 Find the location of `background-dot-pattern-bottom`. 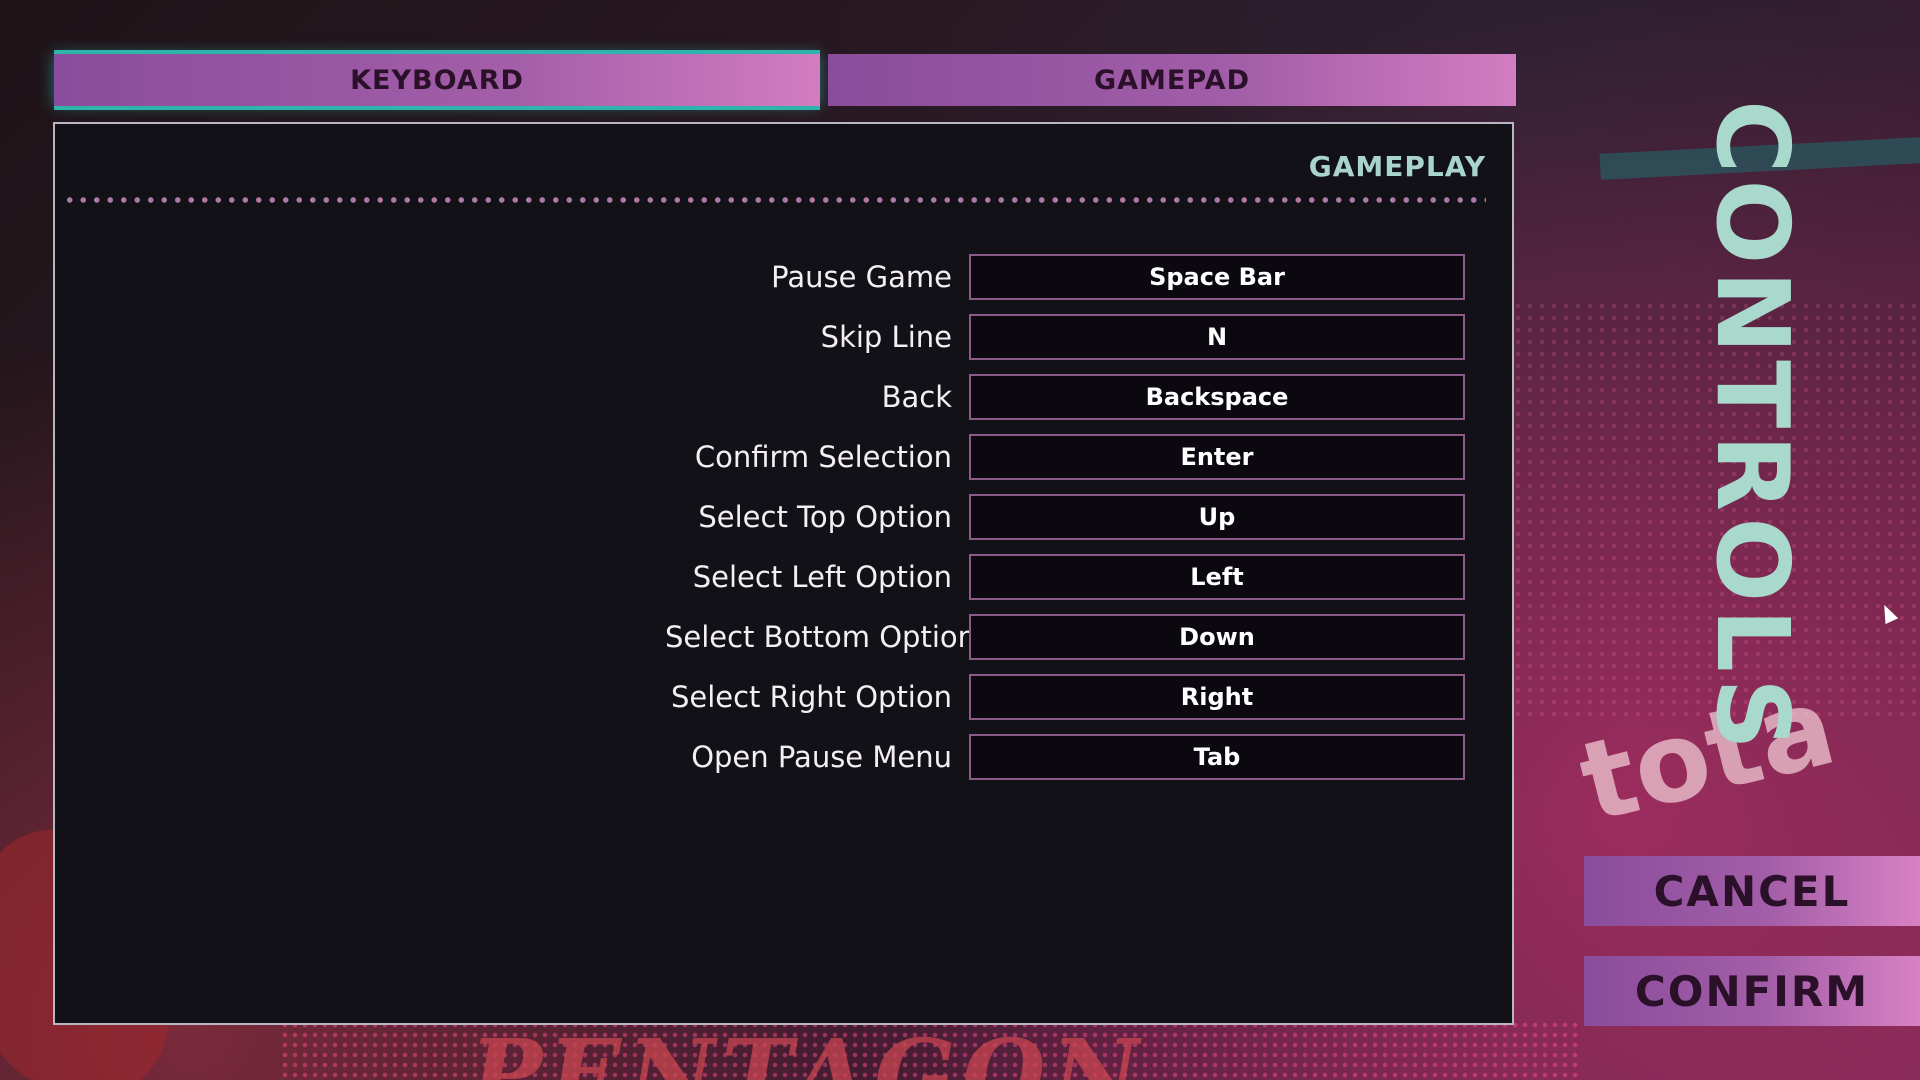

background-dot-pattern-bottom is located at coordinates (930, 1050).